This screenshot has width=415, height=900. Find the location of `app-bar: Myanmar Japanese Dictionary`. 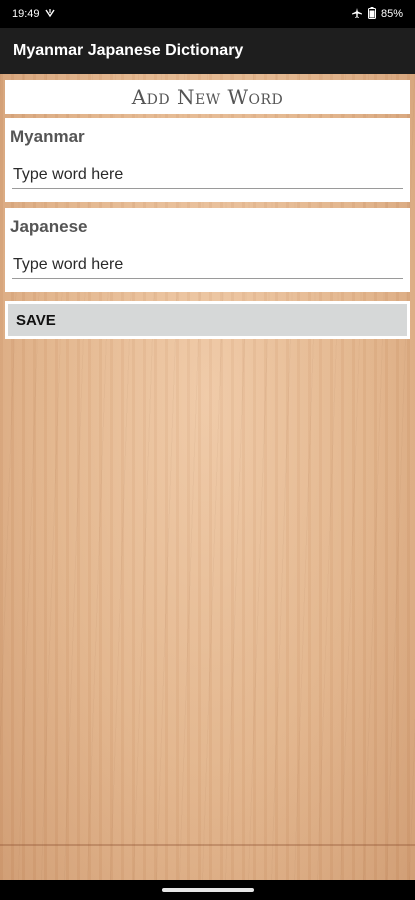

app-bar: Myanmar Japanese Dictionary is located at coordinates (207, 51).